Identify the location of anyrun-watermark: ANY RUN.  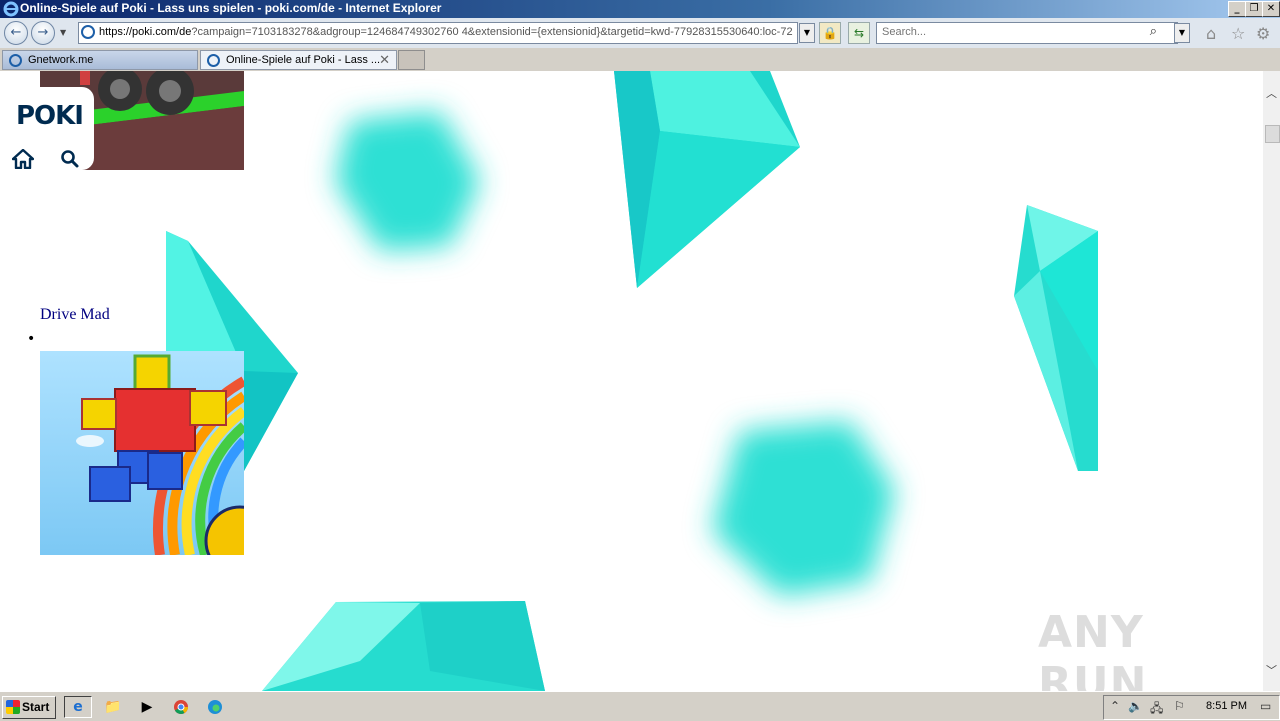
(1093, 649).